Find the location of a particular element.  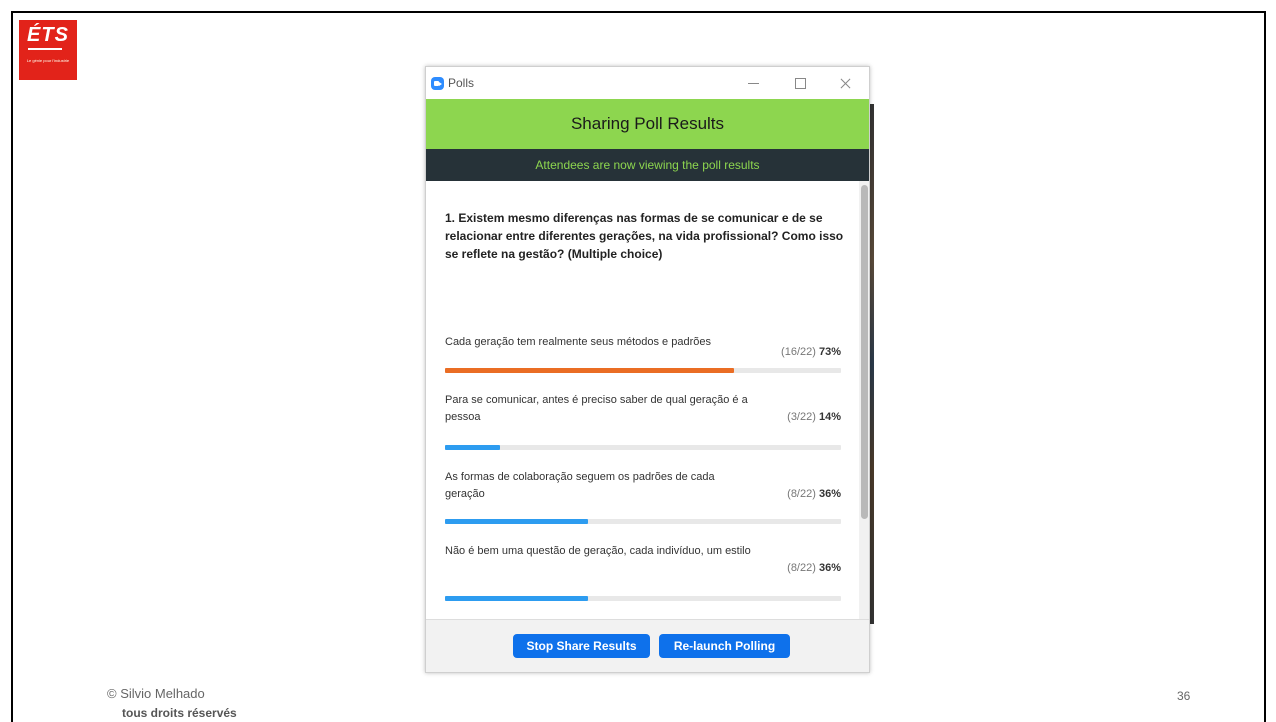

copyright-text: © Silvio Melhado is located at coordinates (156, 693).